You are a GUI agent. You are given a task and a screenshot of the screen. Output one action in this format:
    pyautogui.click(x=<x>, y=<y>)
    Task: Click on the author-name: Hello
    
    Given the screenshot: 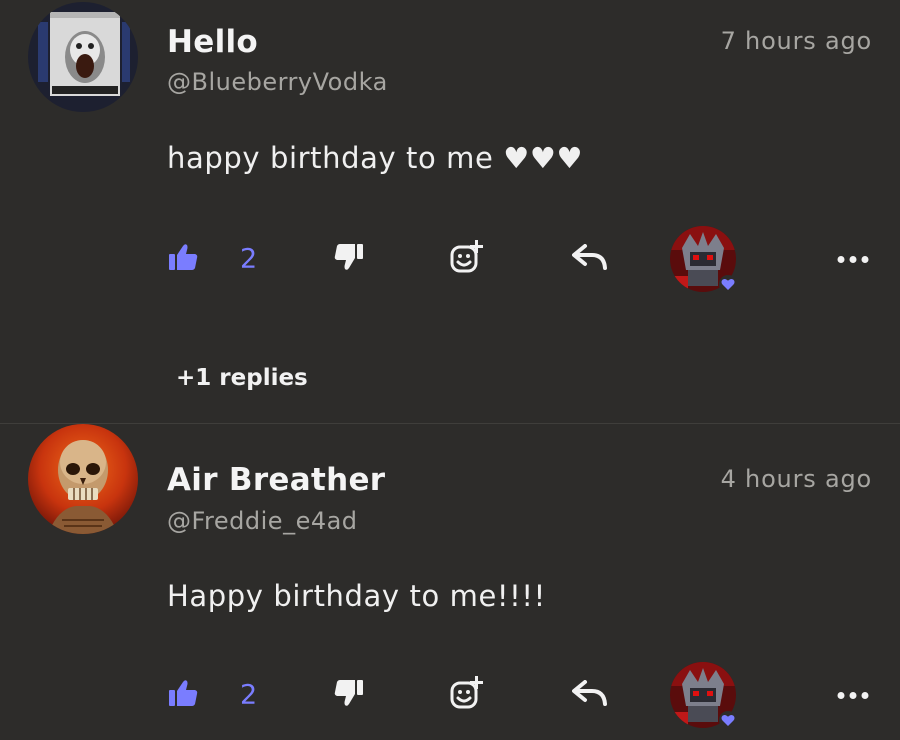 What is the action you would take?
    pyautogui.click(x=212, y=42)
    